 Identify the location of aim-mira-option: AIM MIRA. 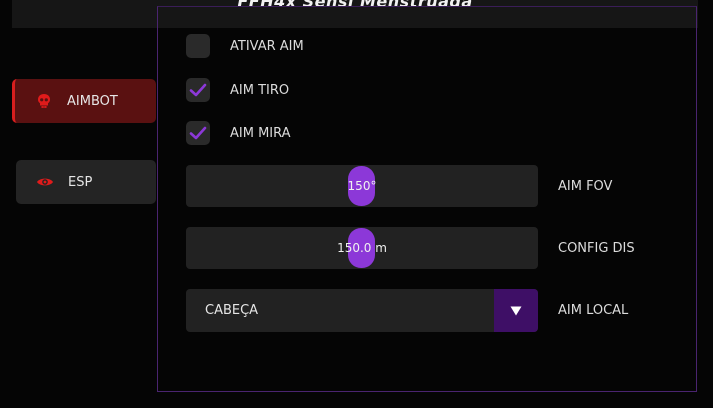
(238, 133).